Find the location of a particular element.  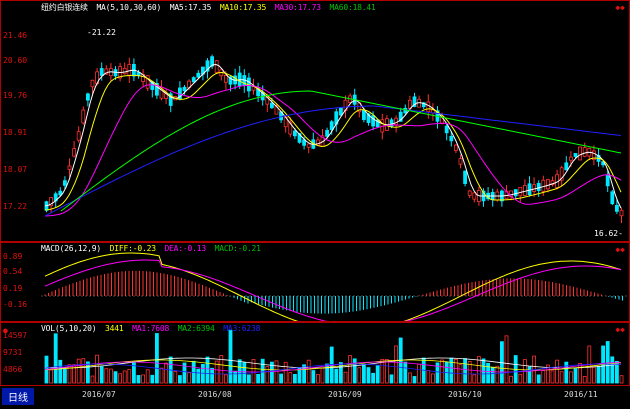

period-tab-daily: 日线 is located at coordinates (18, 396).